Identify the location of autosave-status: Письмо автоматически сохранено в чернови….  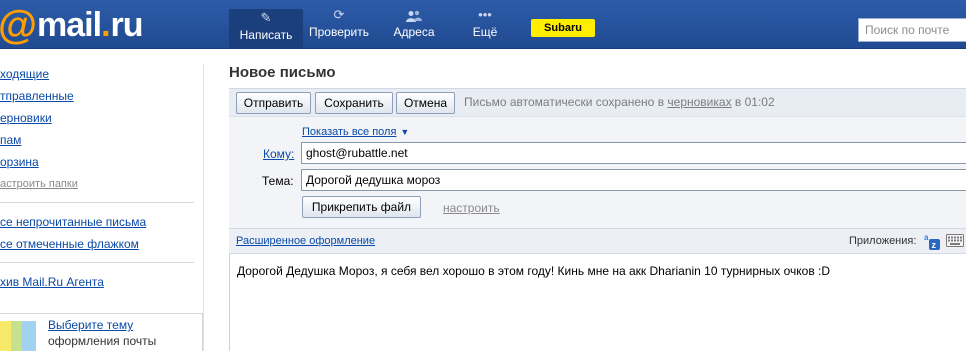
(619, 102).